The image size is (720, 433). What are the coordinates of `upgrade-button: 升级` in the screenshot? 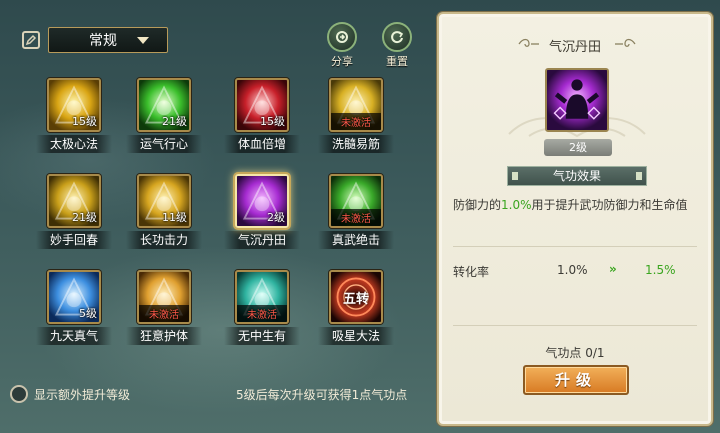 It's located at (576, 380).